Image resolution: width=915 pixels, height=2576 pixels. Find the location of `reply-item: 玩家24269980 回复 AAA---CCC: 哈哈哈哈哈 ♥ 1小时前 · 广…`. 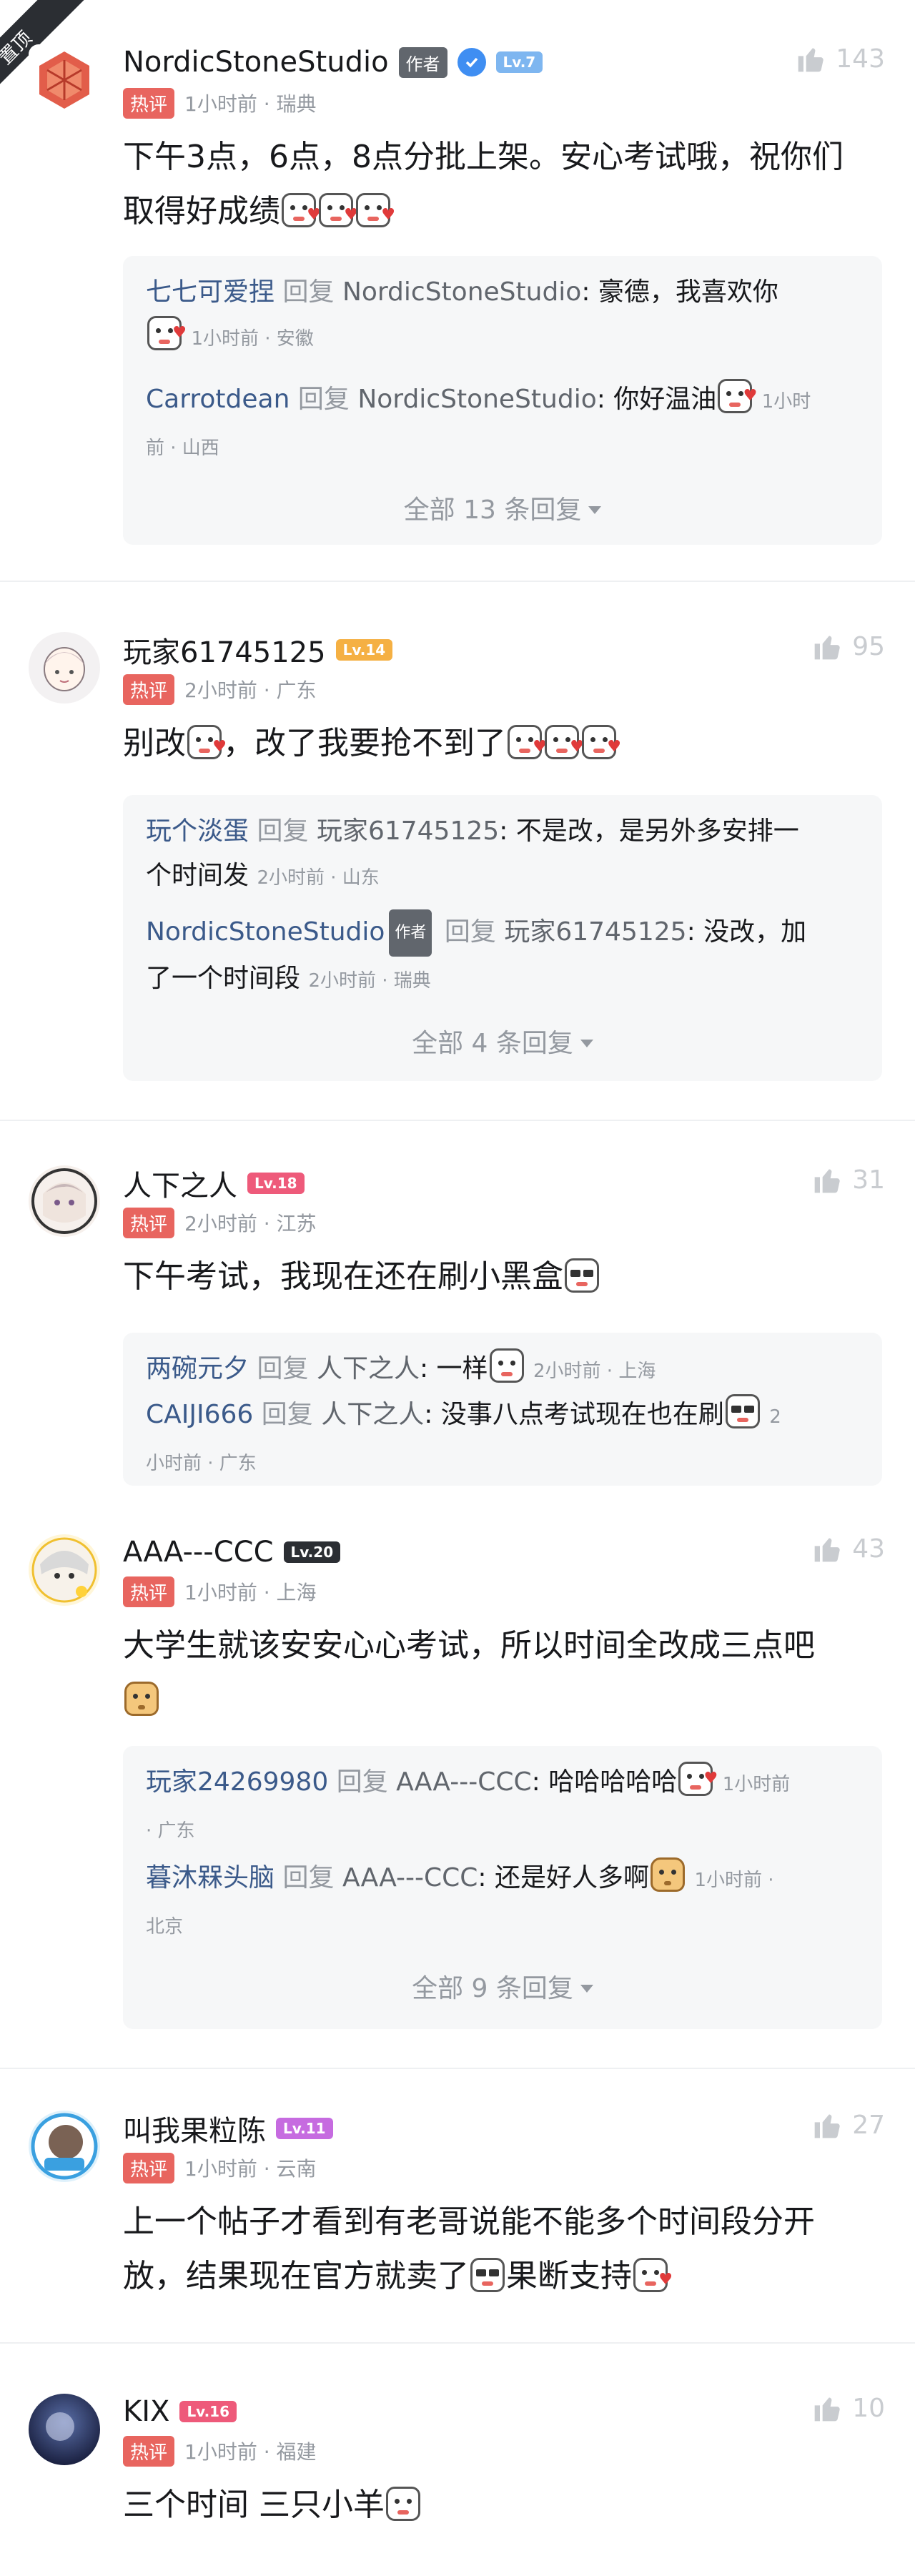

reply-item: 玩家24269980 回复 AAA---CCC: 哈哈哈哈哈 ♥ 1小时前 · 广… is located at coordinates (502, 1806).